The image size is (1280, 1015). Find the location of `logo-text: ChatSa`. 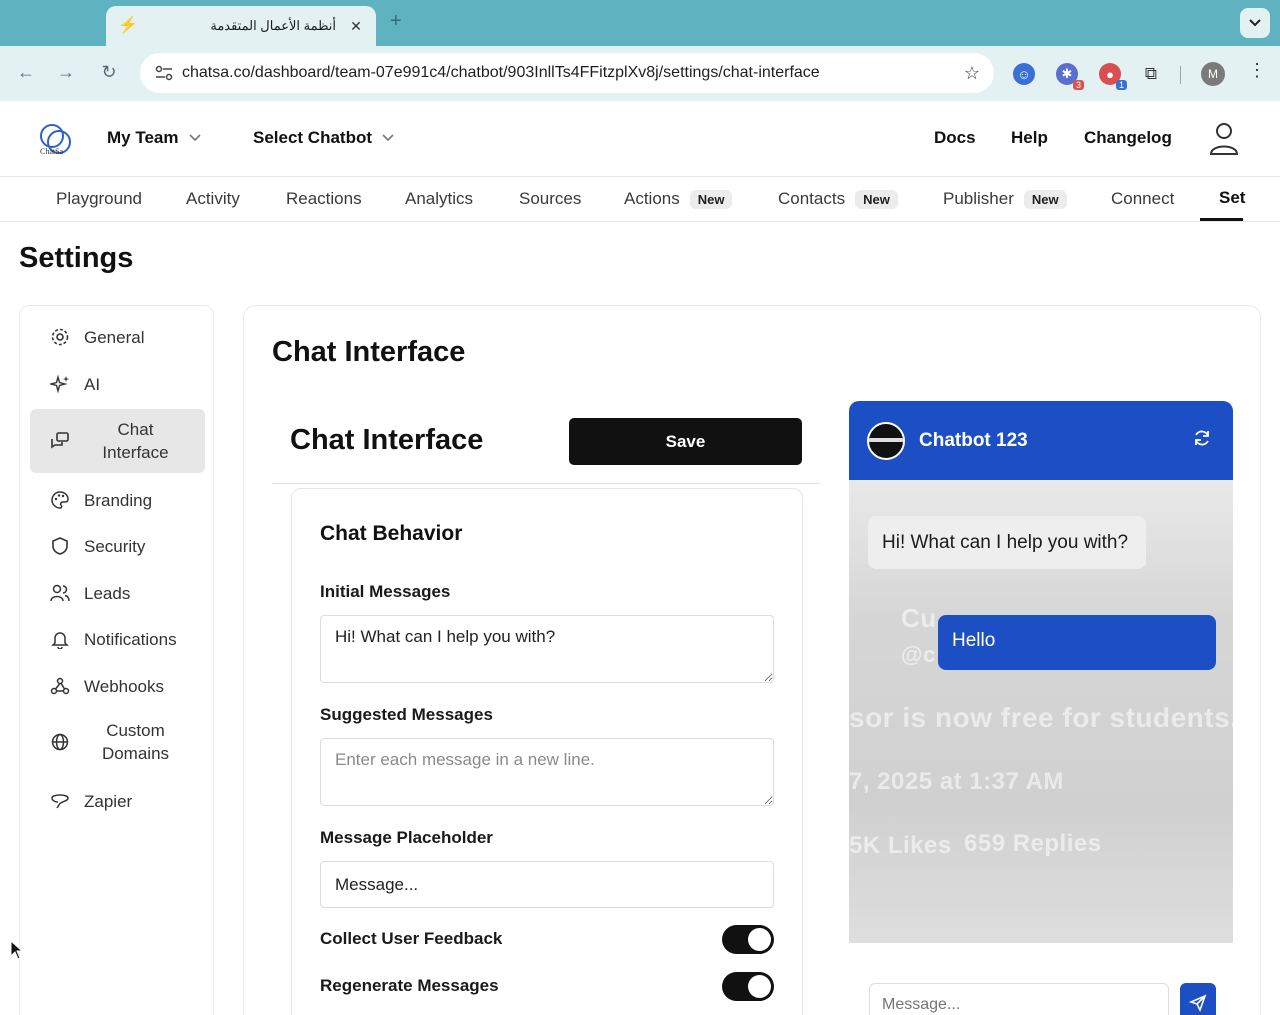

logo-text: ChatSa is located at coordinates (52, 151).